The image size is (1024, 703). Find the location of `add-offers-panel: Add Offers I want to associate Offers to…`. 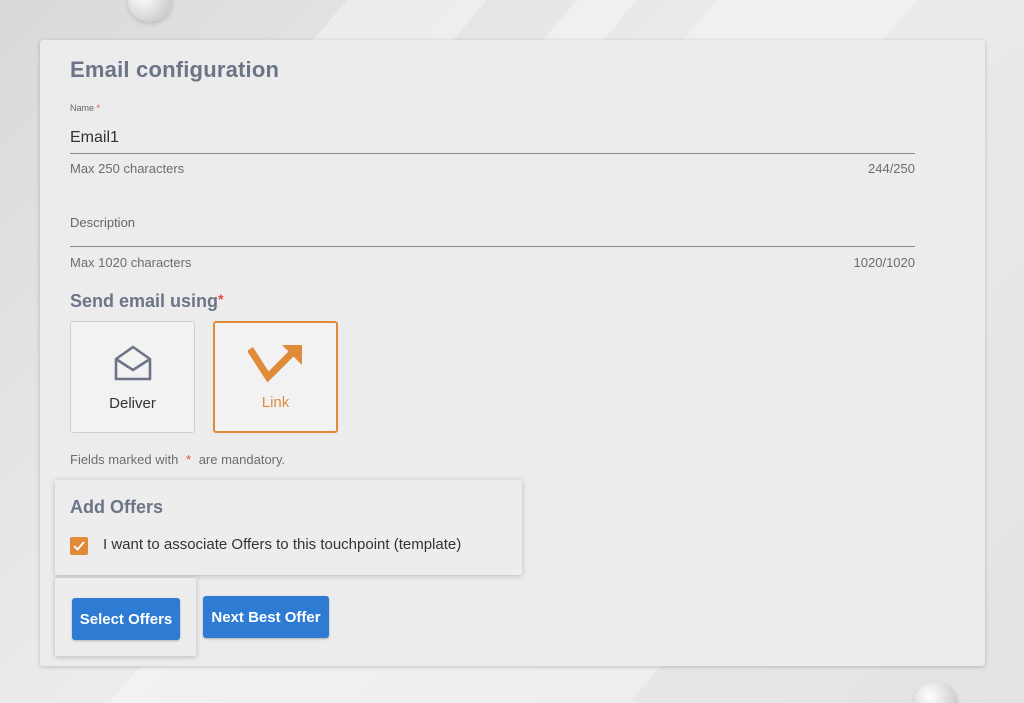

add-offers-panel: Add Offers I want to associate Offers to… is located at coordinates (288, 527).